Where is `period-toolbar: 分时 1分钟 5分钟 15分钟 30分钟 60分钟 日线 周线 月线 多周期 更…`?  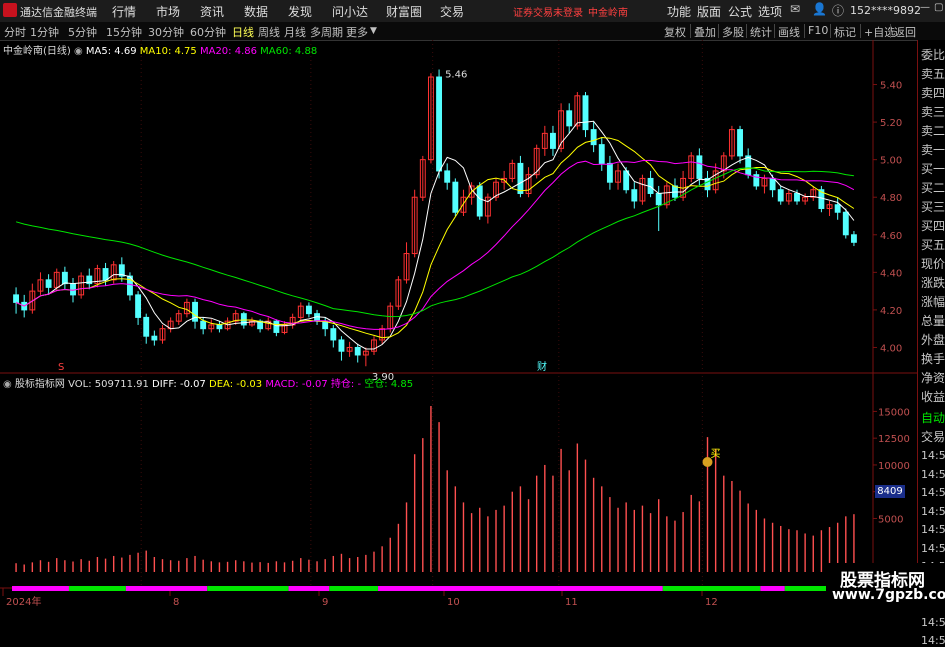
period-toolbar: 分时 1分钟 5分钟 15分钟 30分钟 60分钟 日线 周线 月线 多周期 更… is located at coordinates (472, 31).